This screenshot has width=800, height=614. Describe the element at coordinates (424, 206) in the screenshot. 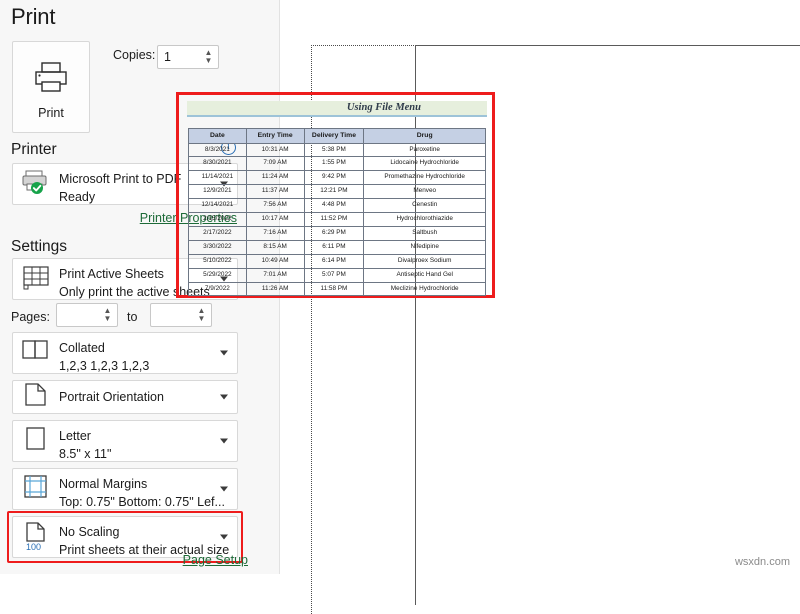

I see `table-cell-drug: Cenestin` at that location.